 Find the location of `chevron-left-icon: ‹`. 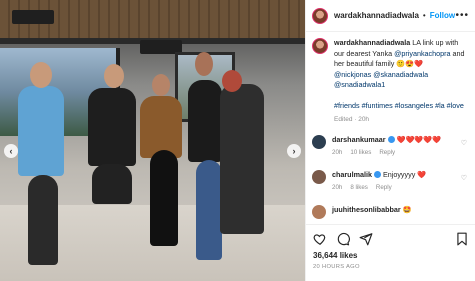

chevron-left-icon: ‹ is located at coordinates (11, 151).